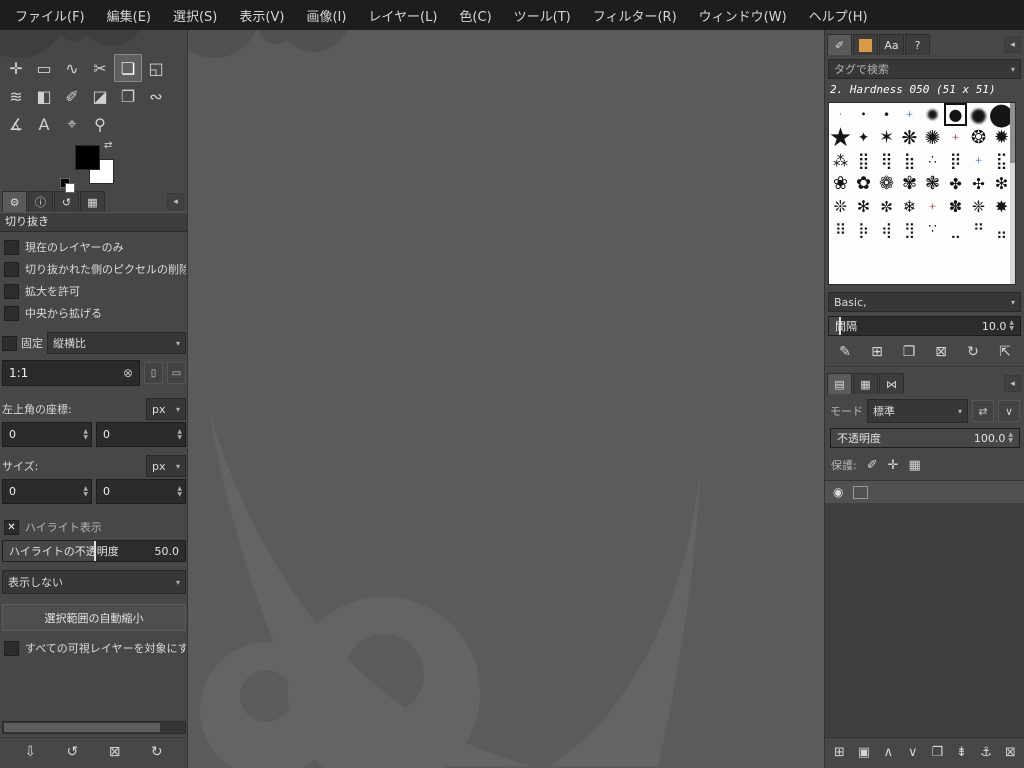 The image size is (1024, 768). I want to click on brush-item: ✺, so click(932, 137).